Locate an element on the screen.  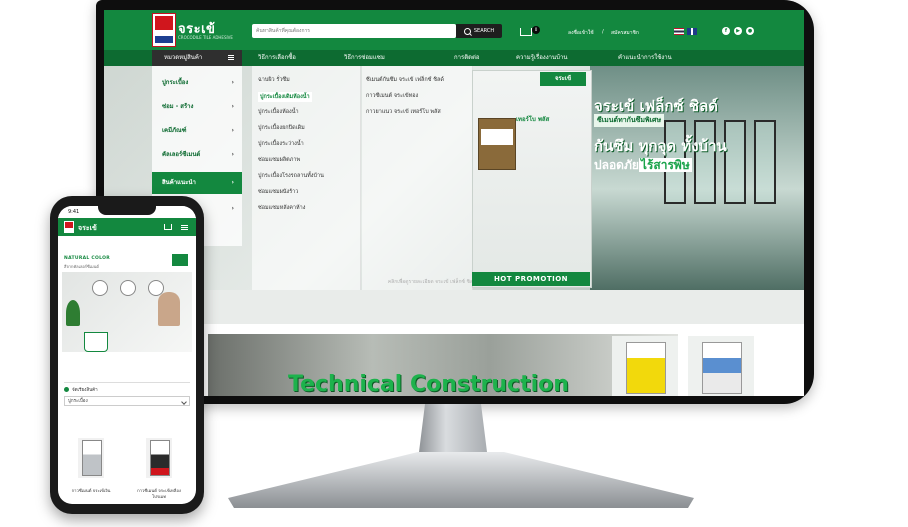
brand-logo is located at coordinates (164, 30).